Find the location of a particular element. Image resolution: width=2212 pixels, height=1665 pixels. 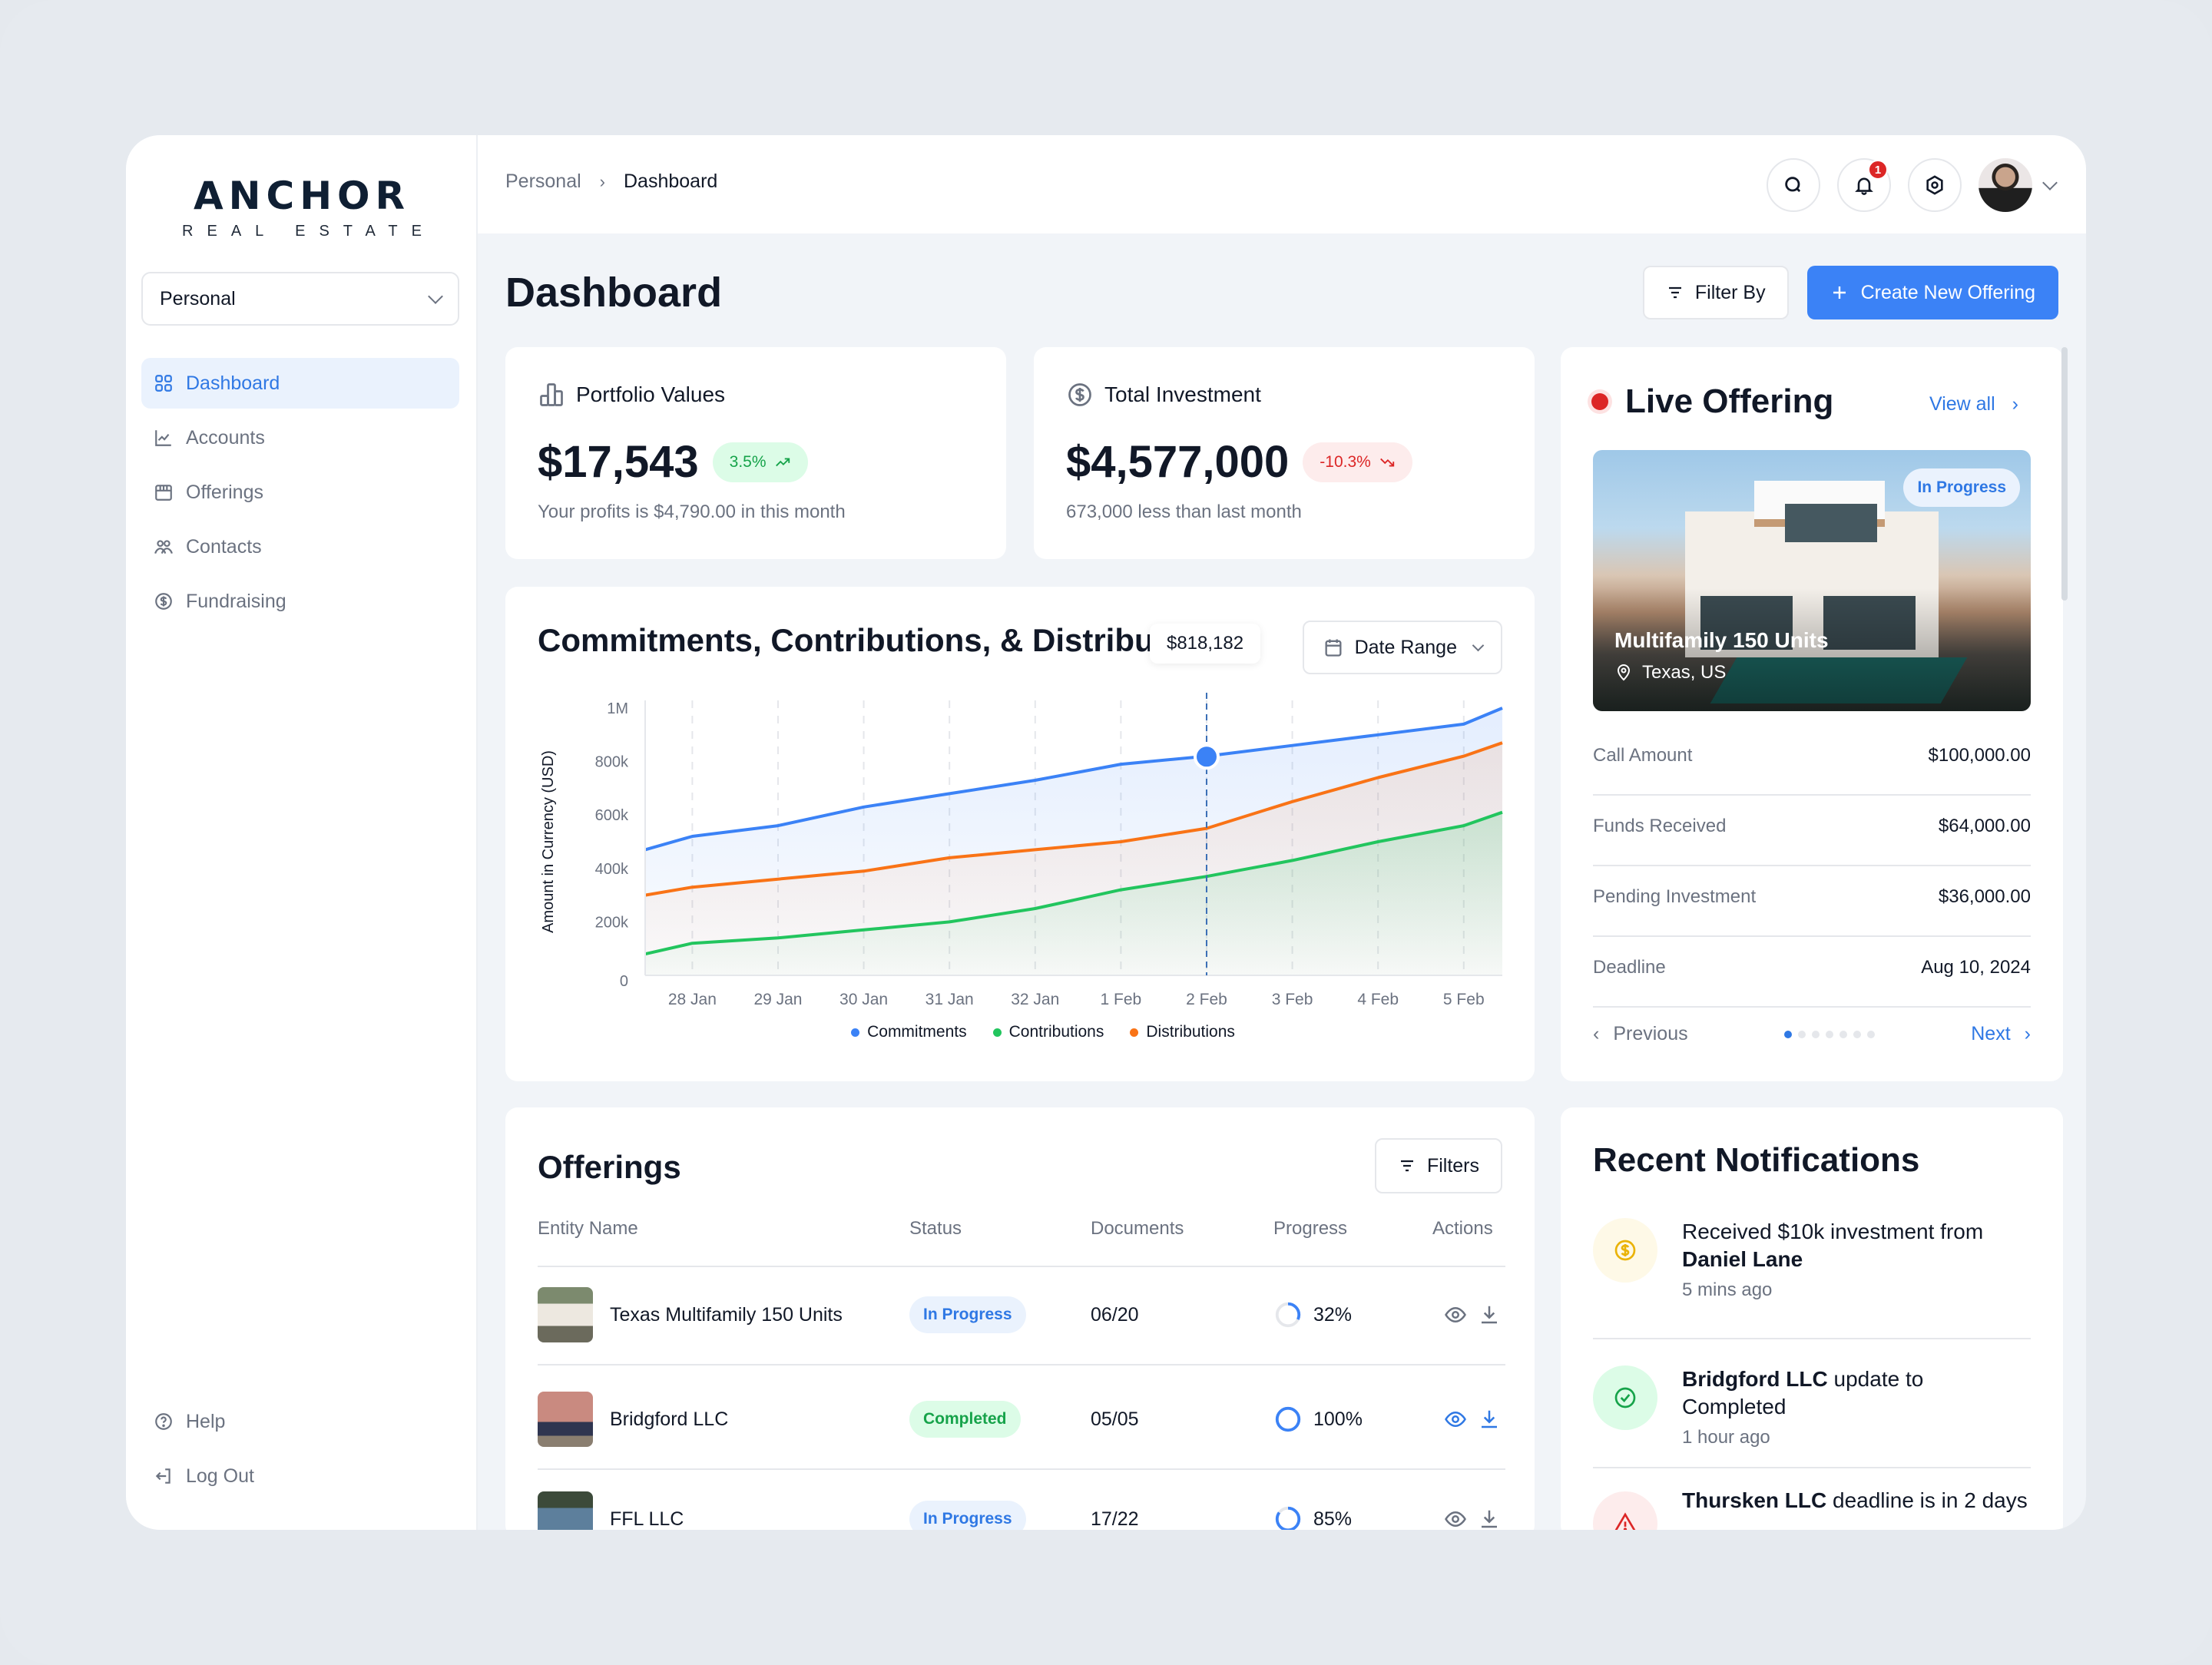

sidebar-item-fundraising: Fundraising is located at coordinates (300, 601).